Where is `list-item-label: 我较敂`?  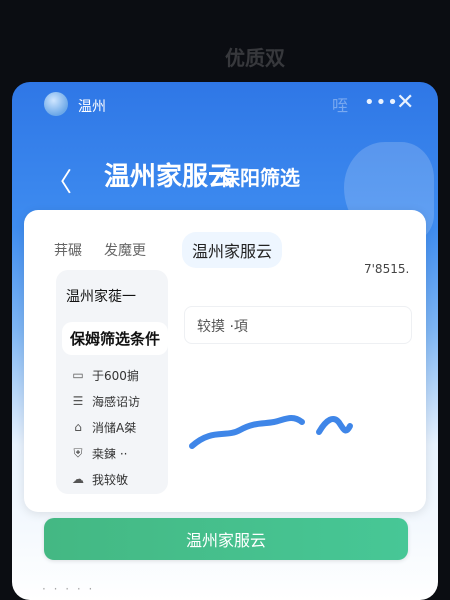
list-item-label: 我较敂 is located at coordinates (110, 479).